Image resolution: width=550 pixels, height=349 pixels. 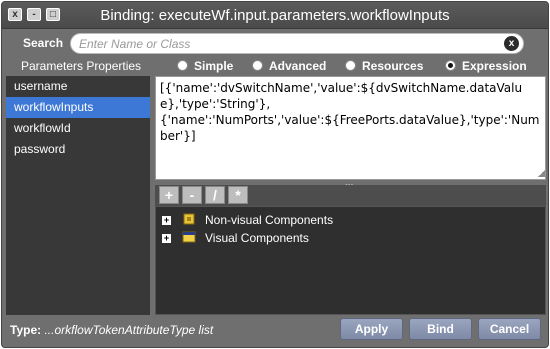 I want to click on radio-advanced-dot, so click(x=257, y=65).